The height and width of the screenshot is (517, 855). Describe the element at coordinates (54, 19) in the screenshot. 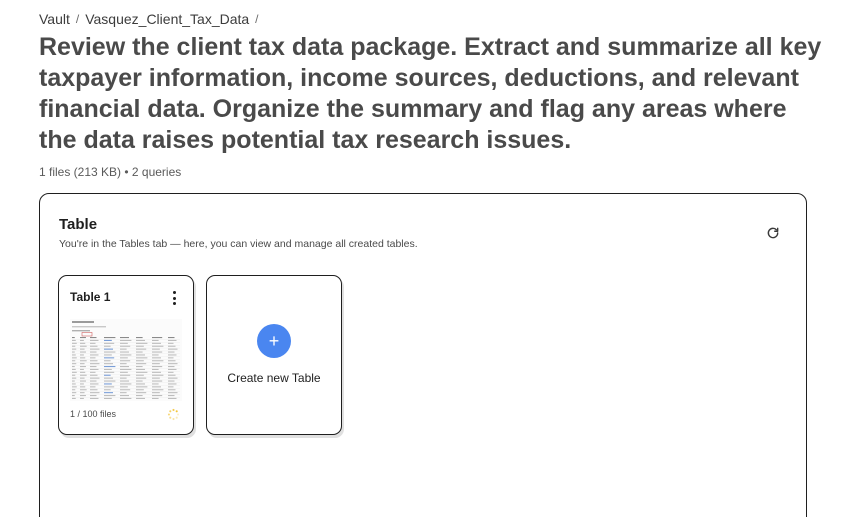

I see `breadcrumb-item-vault: Vault` at that location.